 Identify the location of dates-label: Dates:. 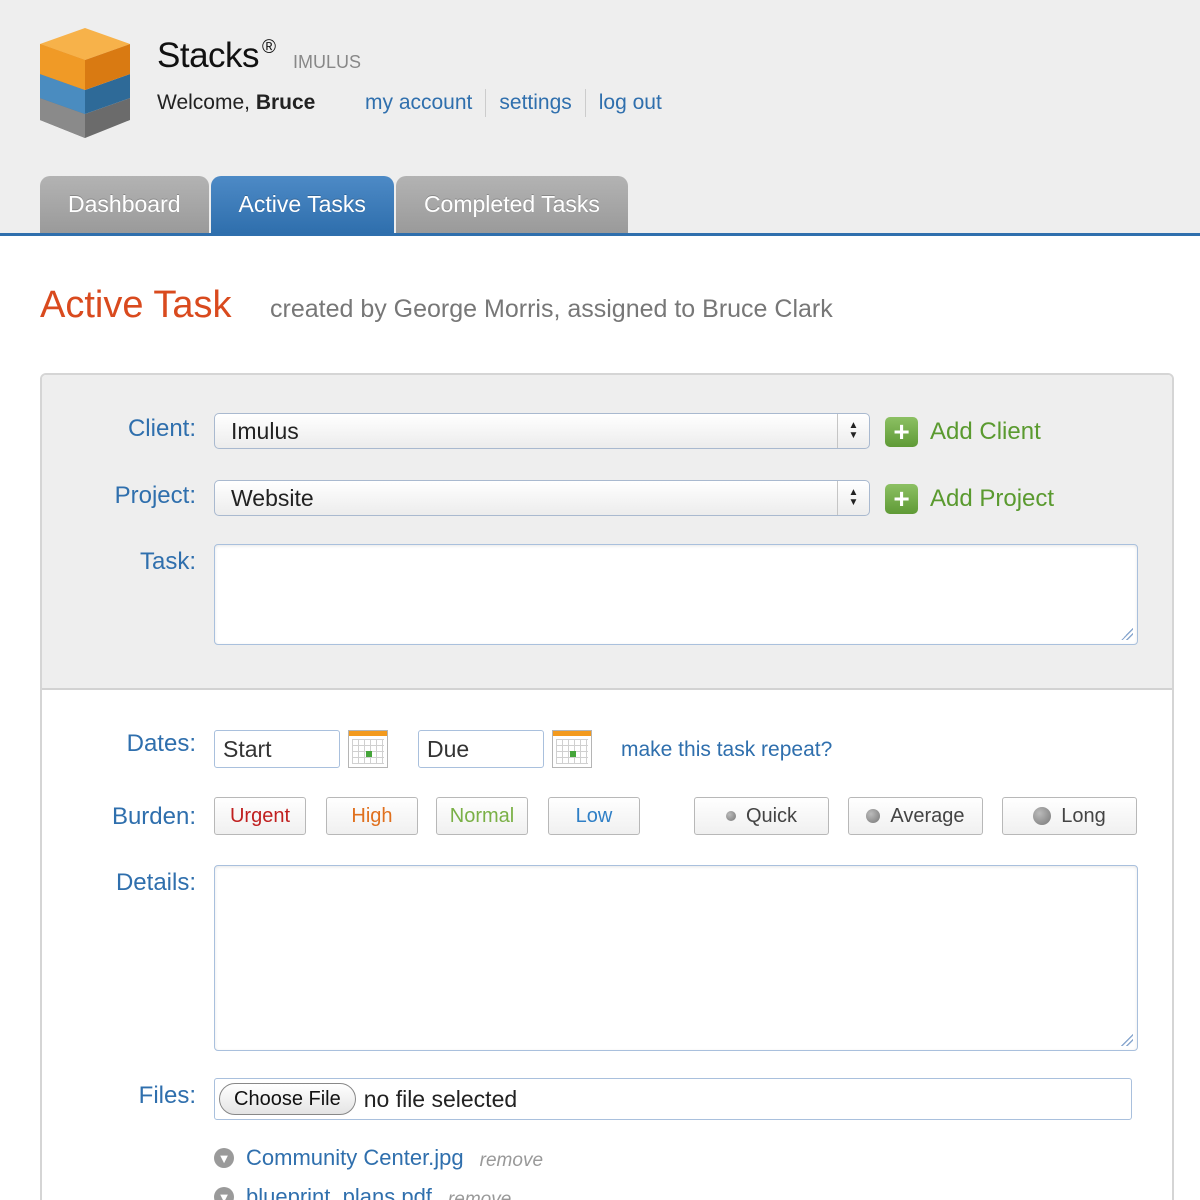
(161, 743).